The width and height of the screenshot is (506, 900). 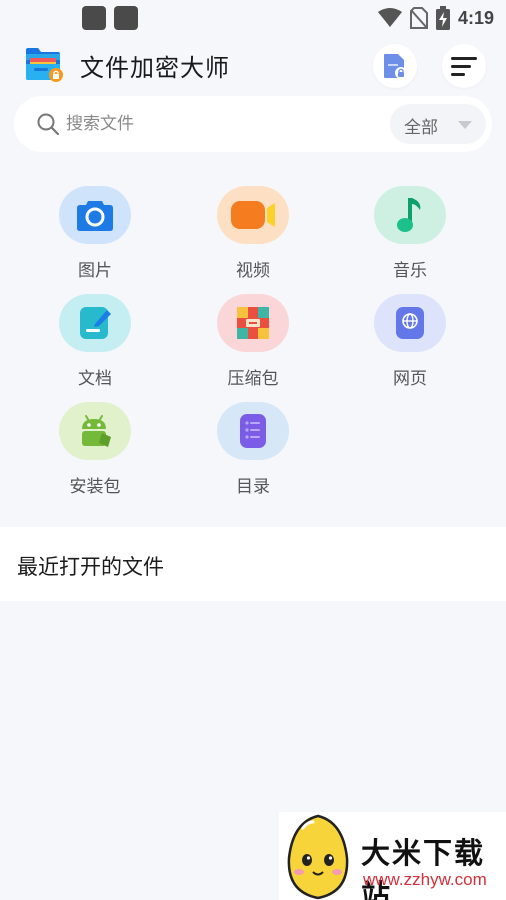 I want to click on recent-files-section: 最近打开的文件, so click(x=253, y=564).